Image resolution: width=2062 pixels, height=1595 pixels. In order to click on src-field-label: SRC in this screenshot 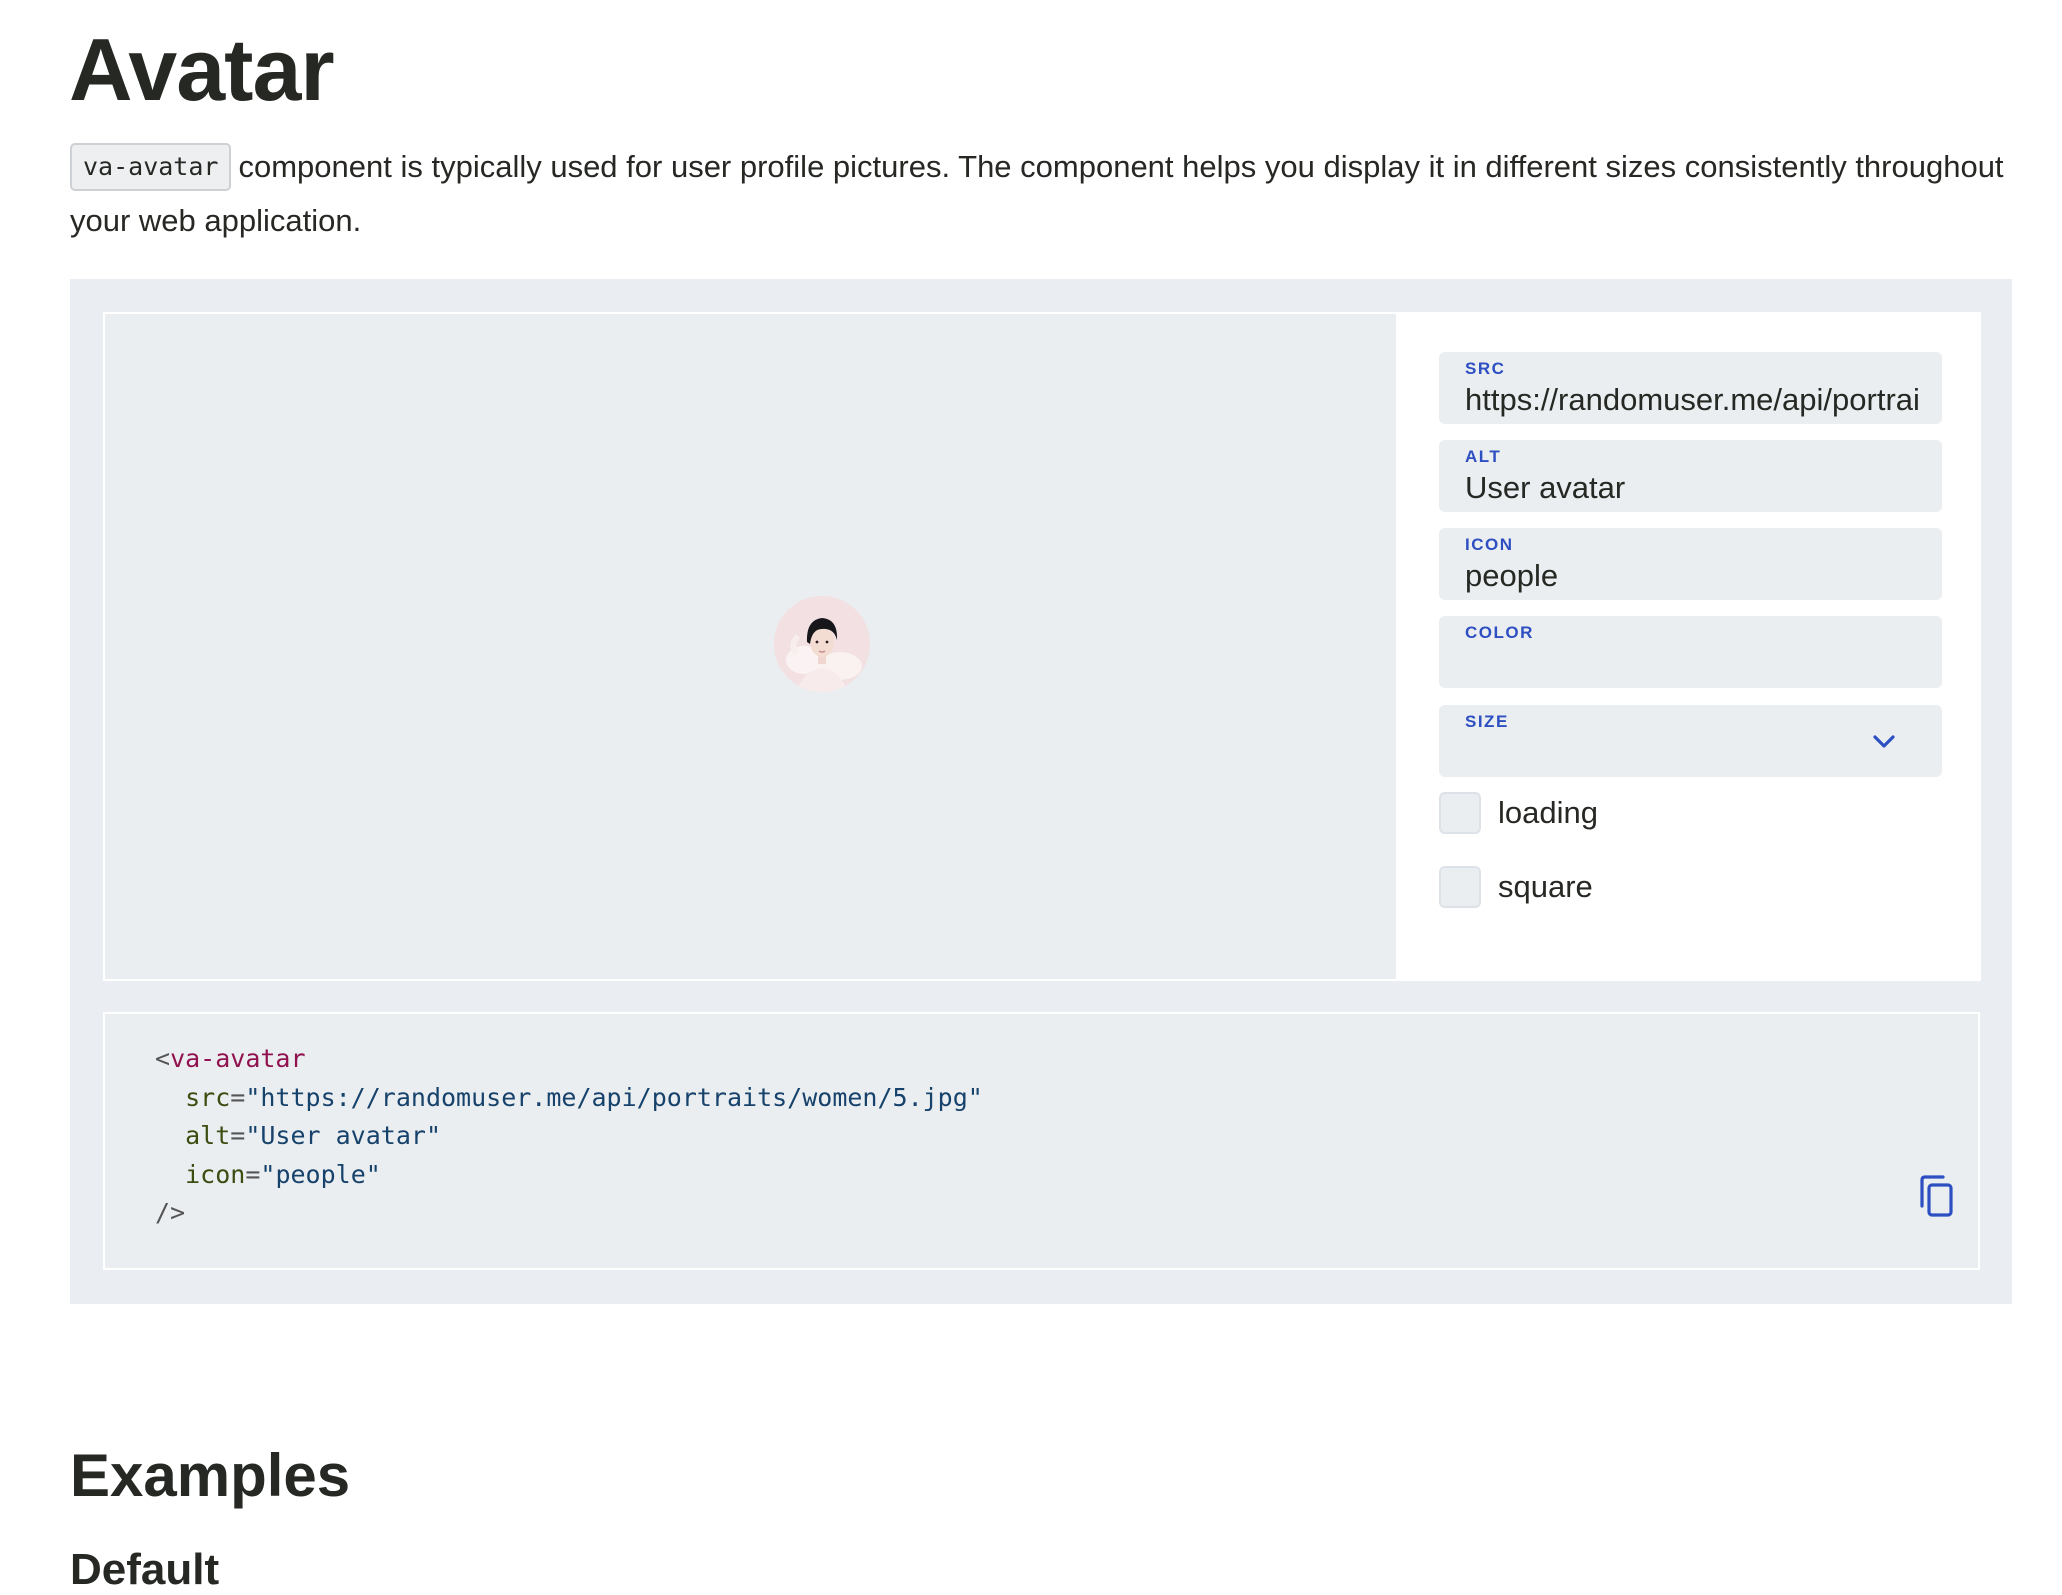, I will do `click(1485, 368)`.